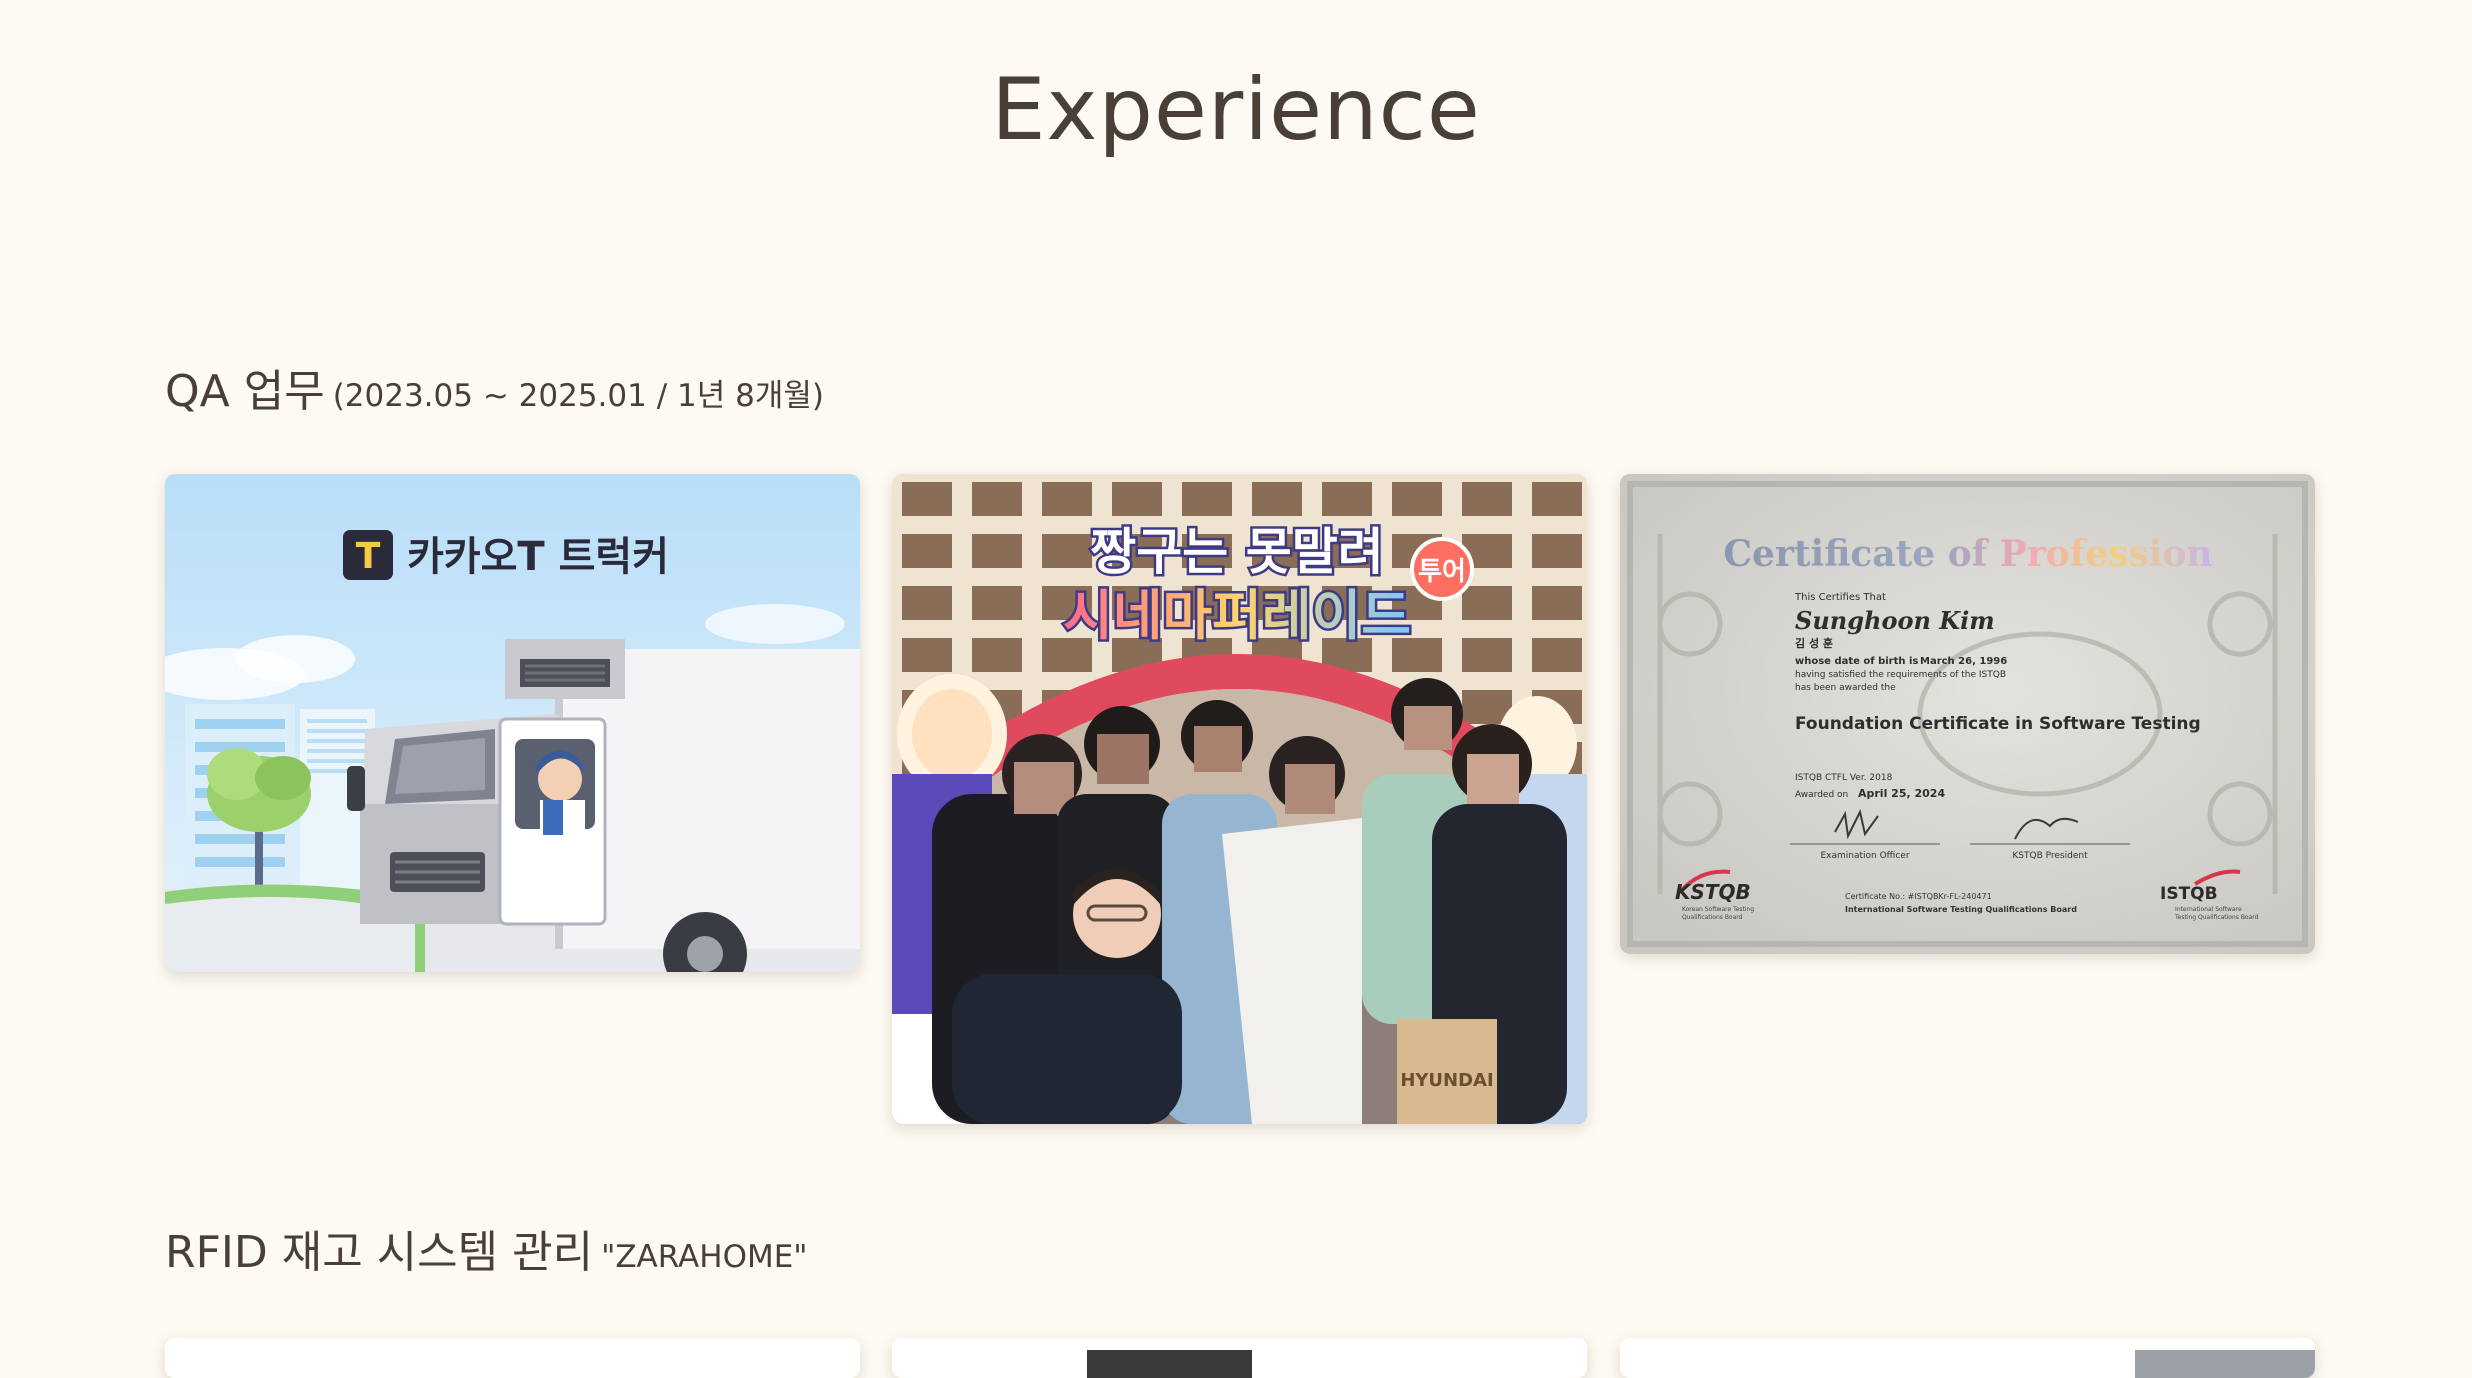 The width and height of the screenshot is (2472, 1378). I want to click on page-title: Experience, so click(1236, 110).